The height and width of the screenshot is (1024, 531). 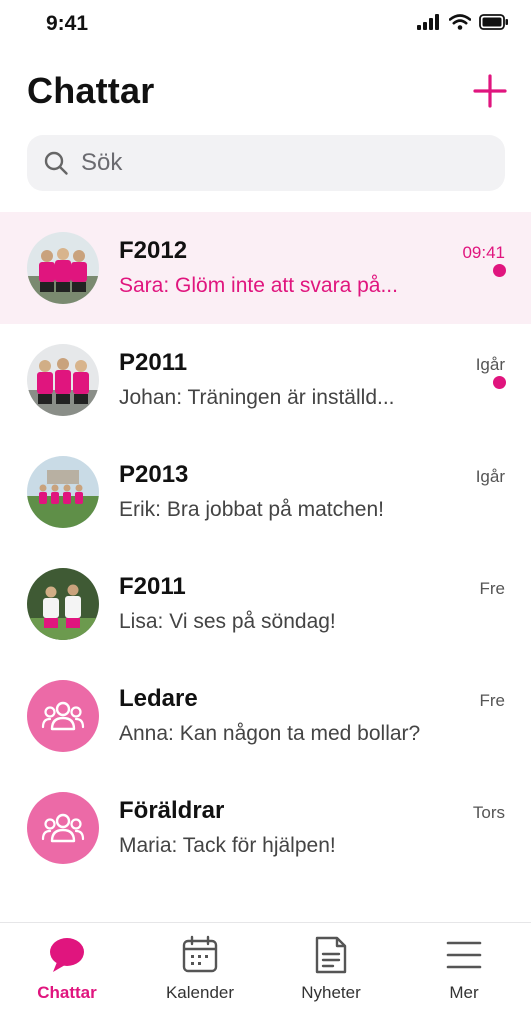 What do you see at coordinates (158, 698) in the screenshot?
I see `chat-name: Ledare` at bounding box center [158, 698].